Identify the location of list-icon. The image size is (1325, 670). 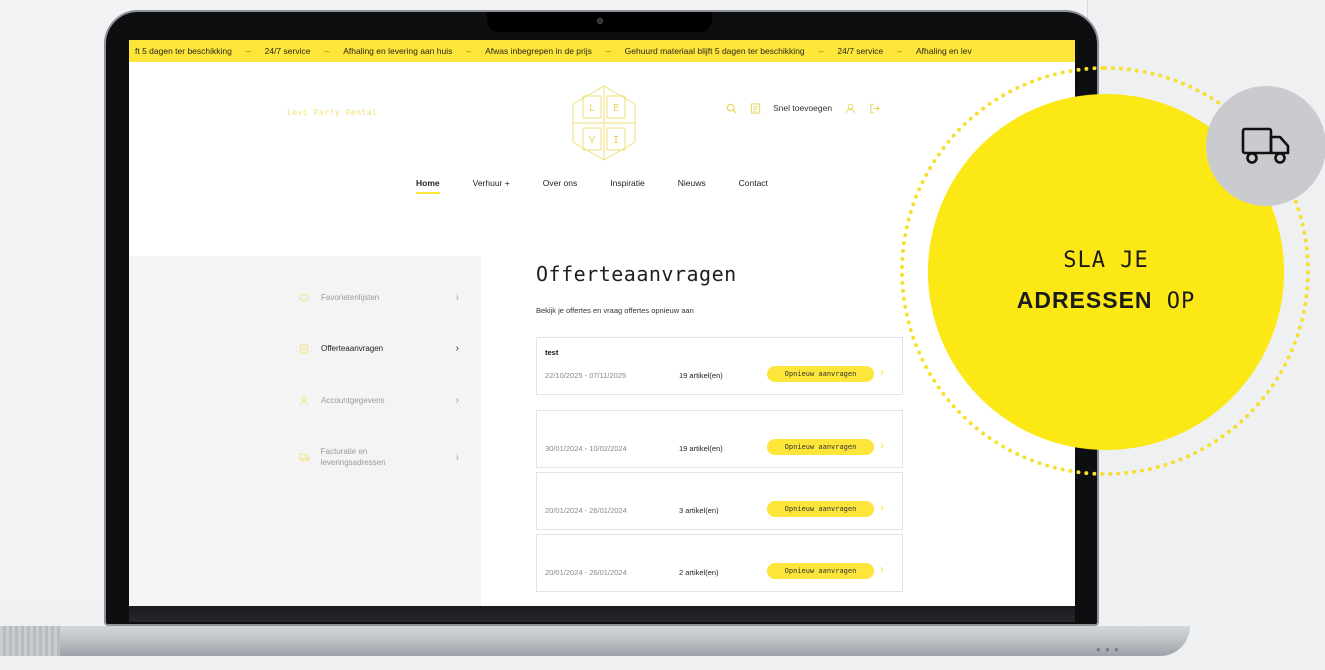
(755, 108).